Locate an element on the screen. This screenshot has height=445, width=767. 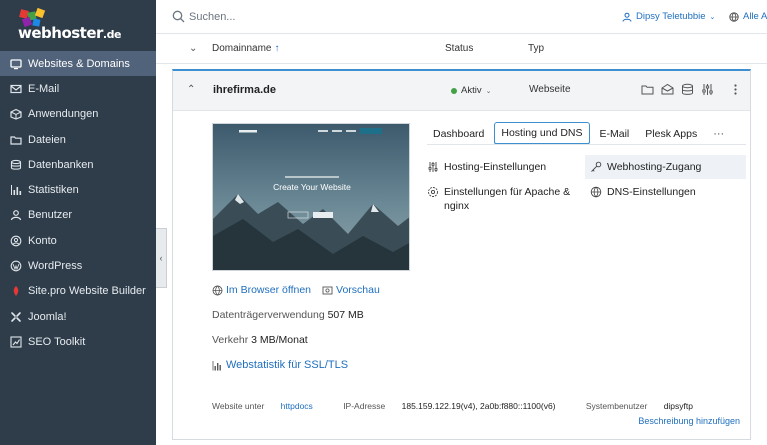
web-statistics-label: Webstatistik für SSL/TLS is located at coordinates (287, 365).